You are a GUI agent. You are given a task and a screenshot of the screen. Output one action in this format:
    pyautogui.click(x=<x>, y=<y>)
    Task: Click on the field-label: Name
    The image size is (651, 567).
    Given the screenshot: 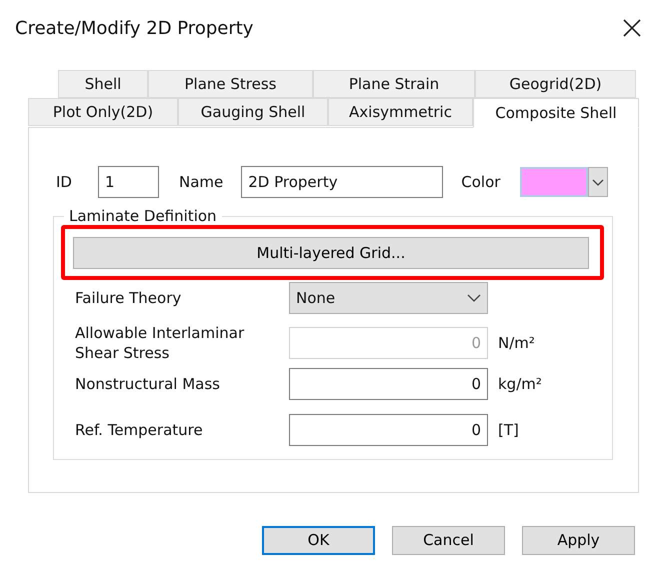 What is the action you would take?
    pyautogui.click(x=201, y=182)
    